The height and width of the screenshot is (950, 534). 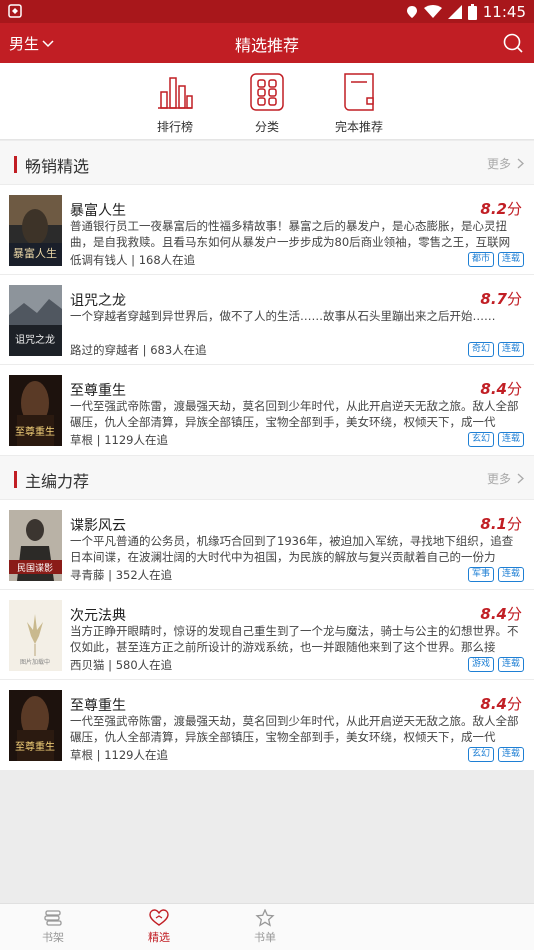 I want to click on tab-bookshelf: 书架, so click(x=53, y=927).